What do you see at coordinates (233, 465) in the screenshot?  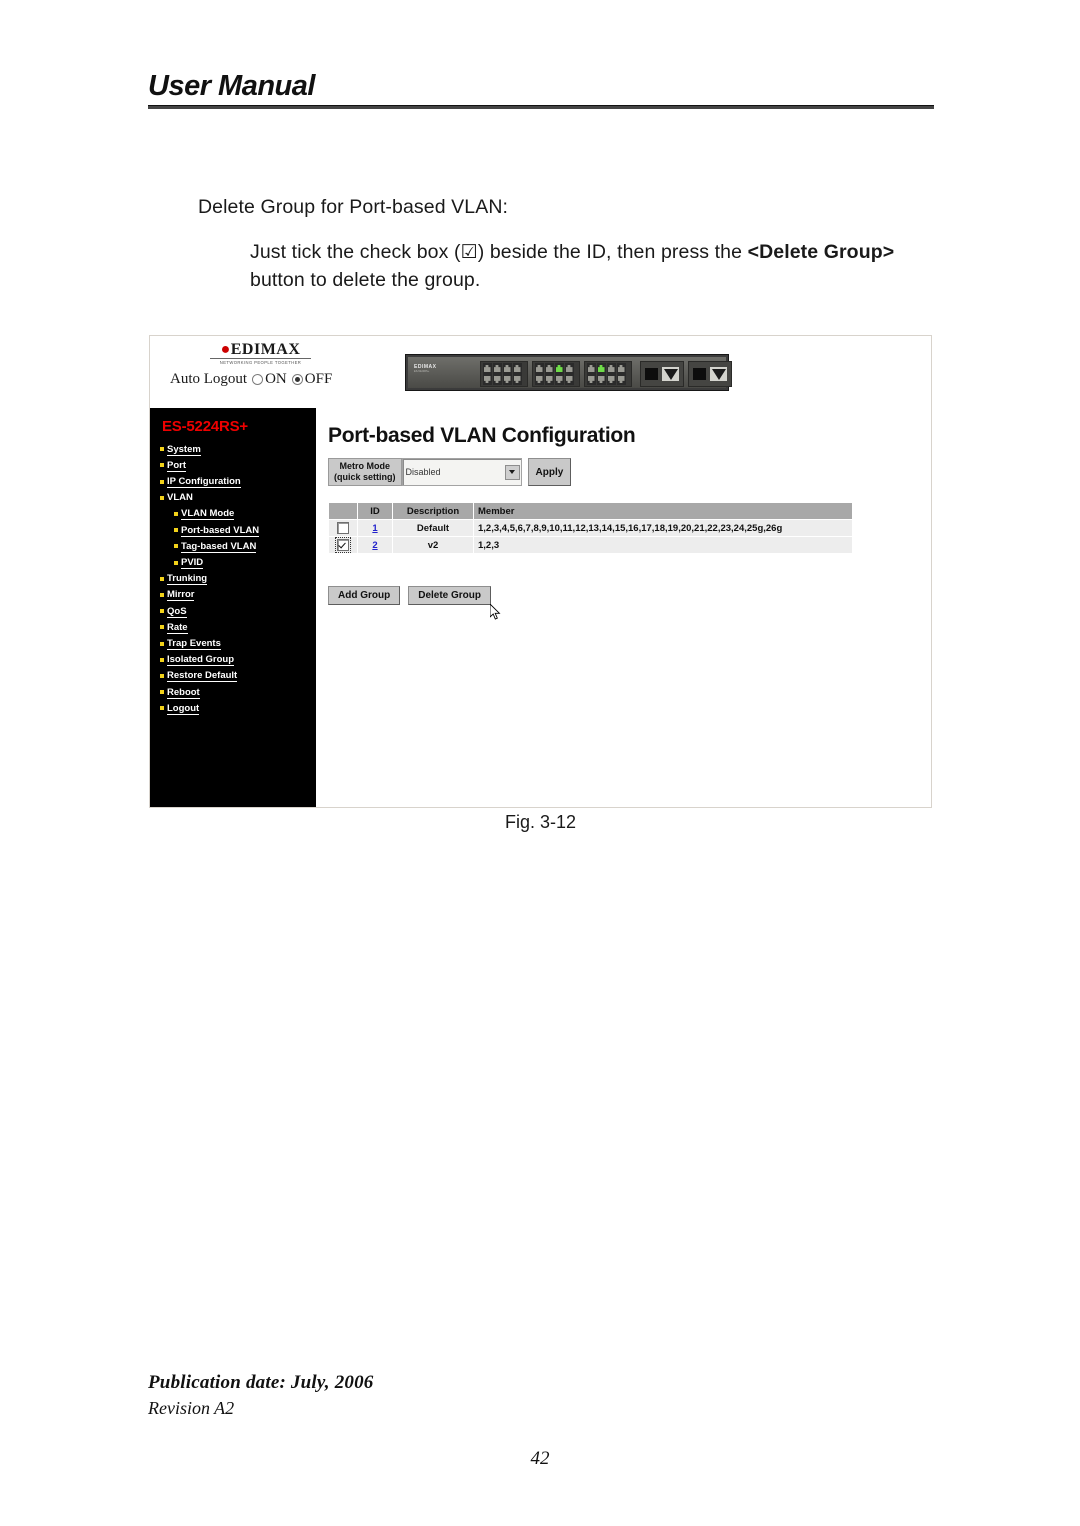 I see `sidebar-item-port: Port` at bounding box center [233, 465].